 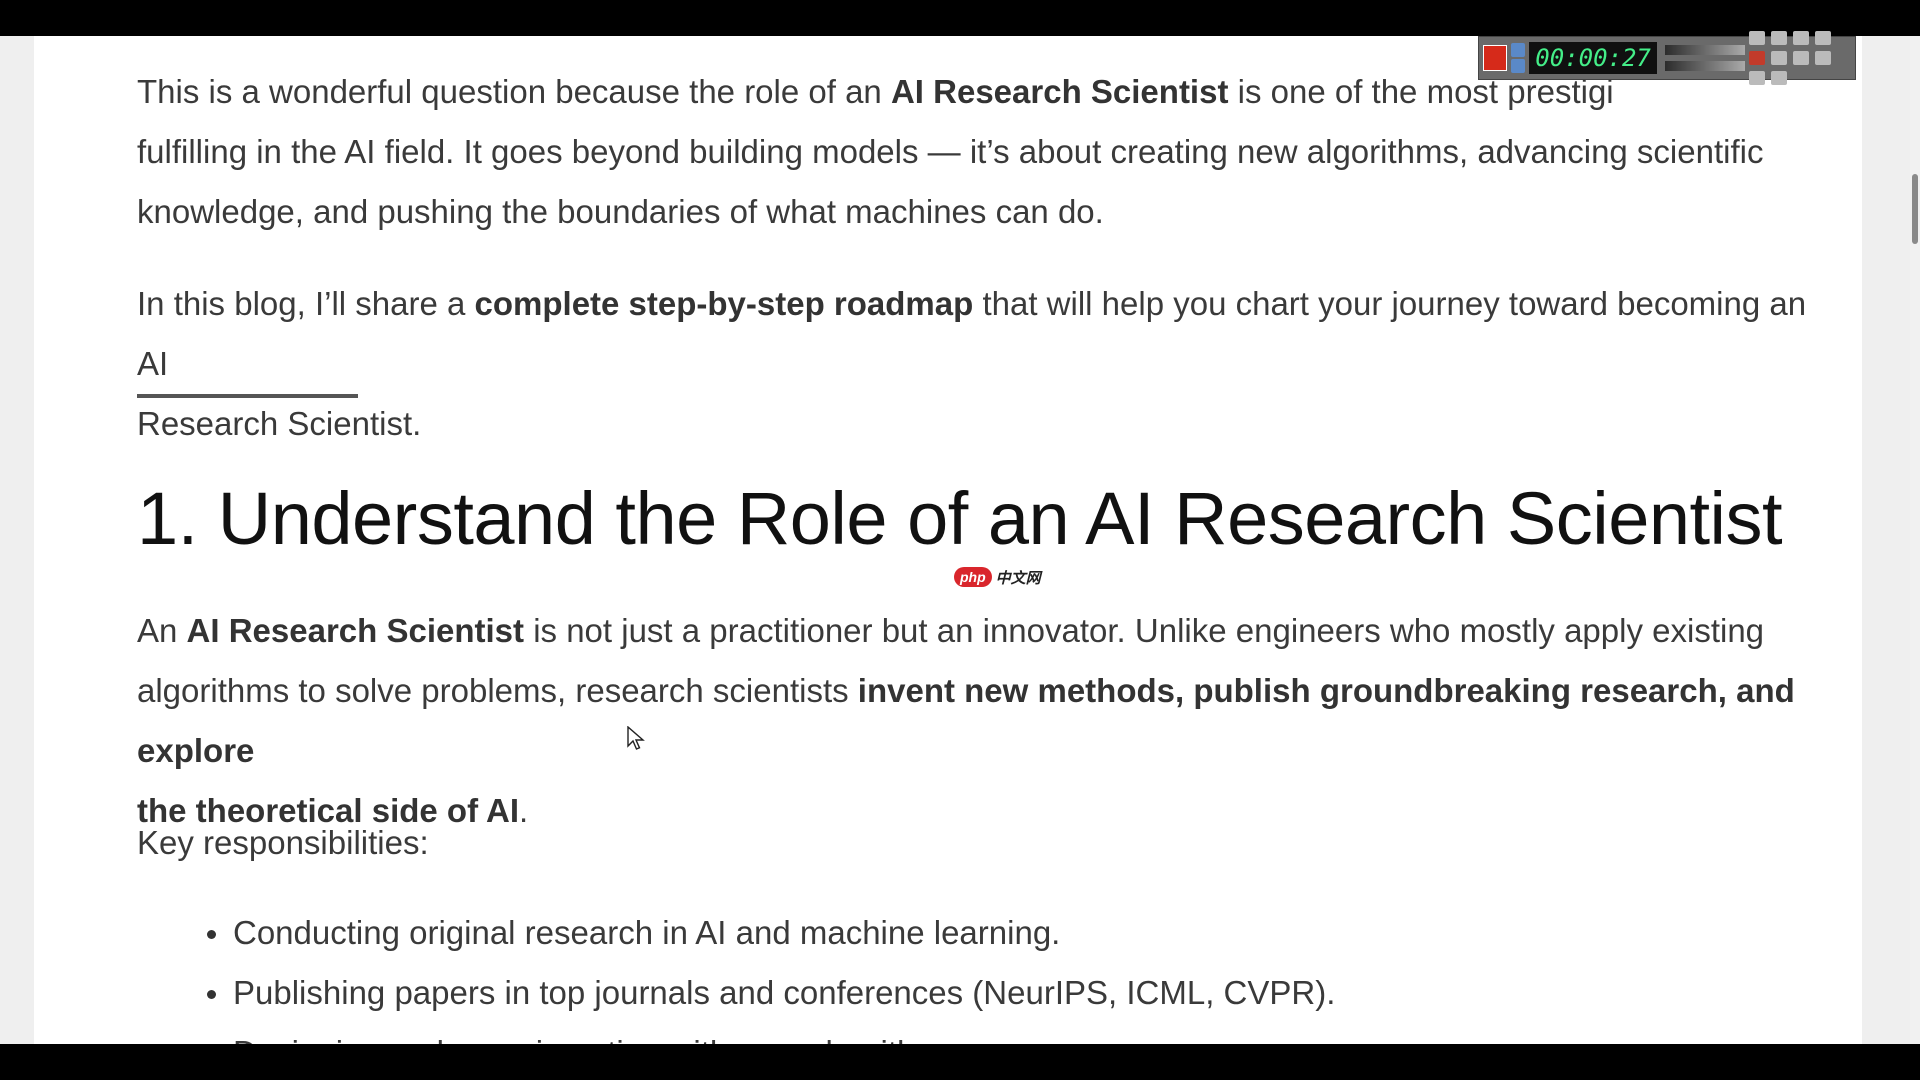 I want to click on fullscreen-icon, so click(x=1800, y=58).